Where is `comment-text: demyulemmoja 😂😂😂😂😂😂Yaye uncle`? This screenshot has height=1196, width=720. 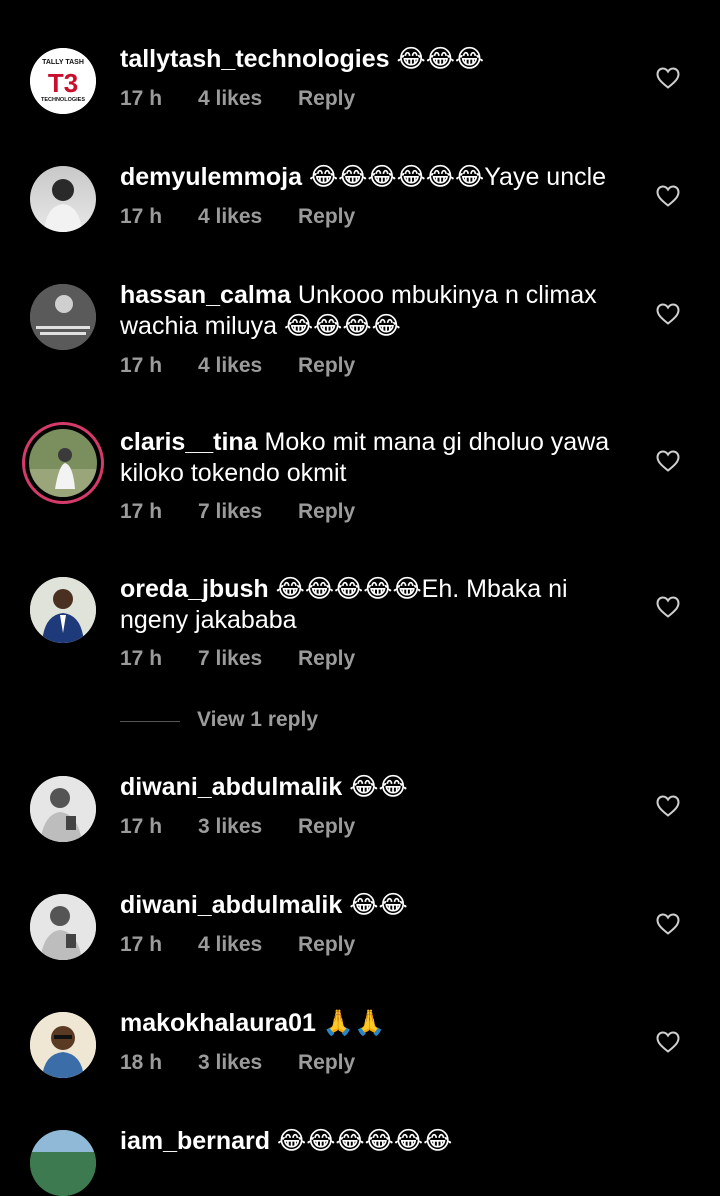 comment-text: demyulemmoja 😂😂😂😂😂😂Yaye uncle is located at coordinates (380, 177).